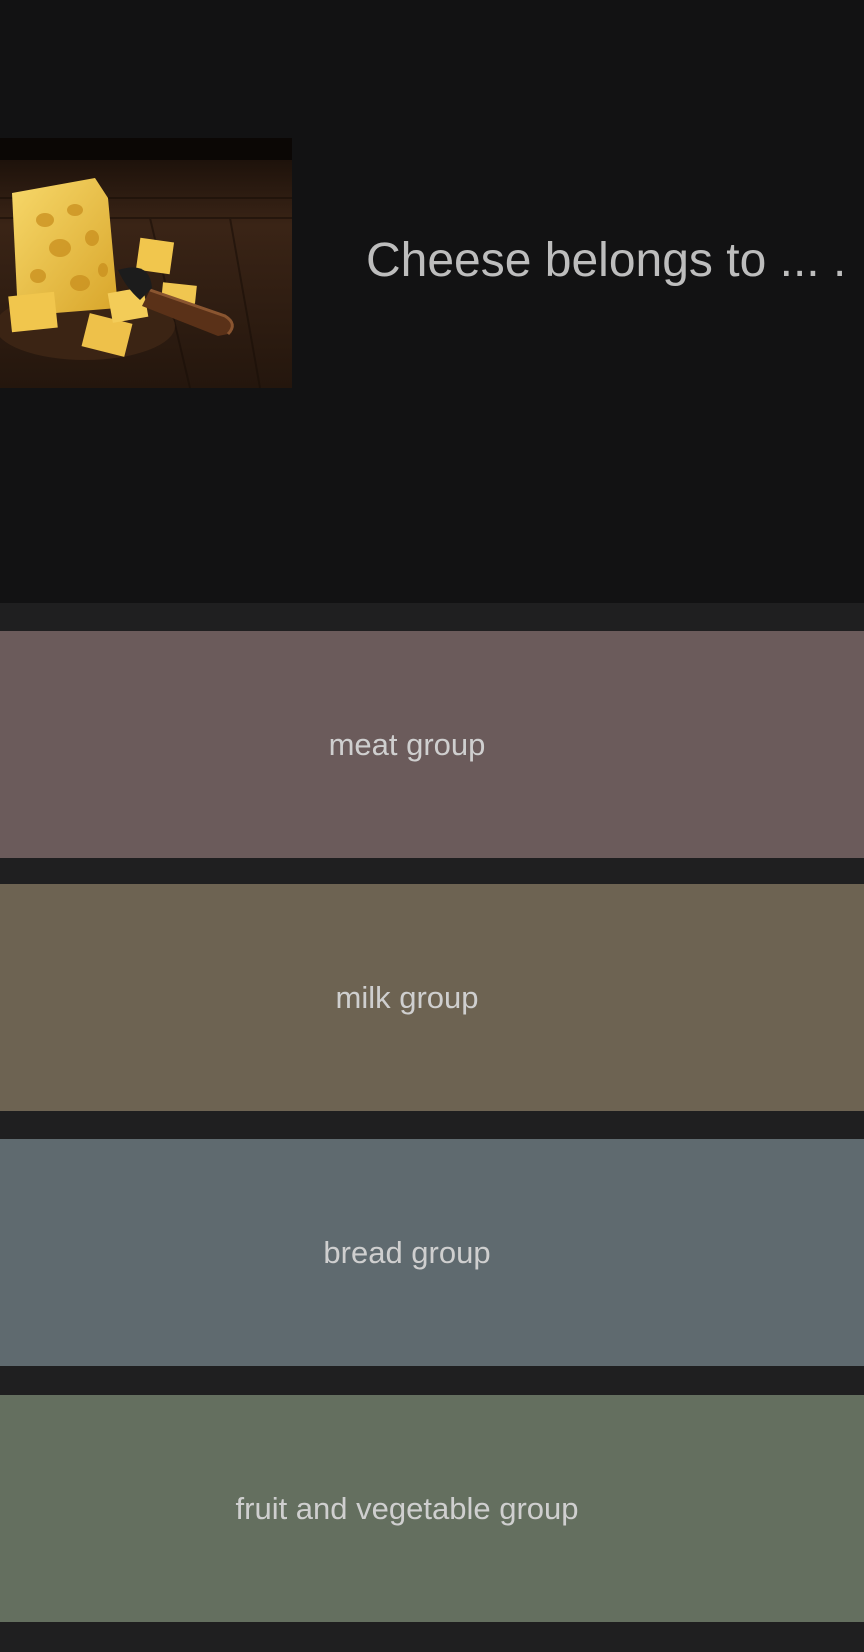 The width and height of the screenshot is (864, 1652). Describe the element at coordinates (407, 997) in the screenshot. I see `answer-label: milk group` at that location.